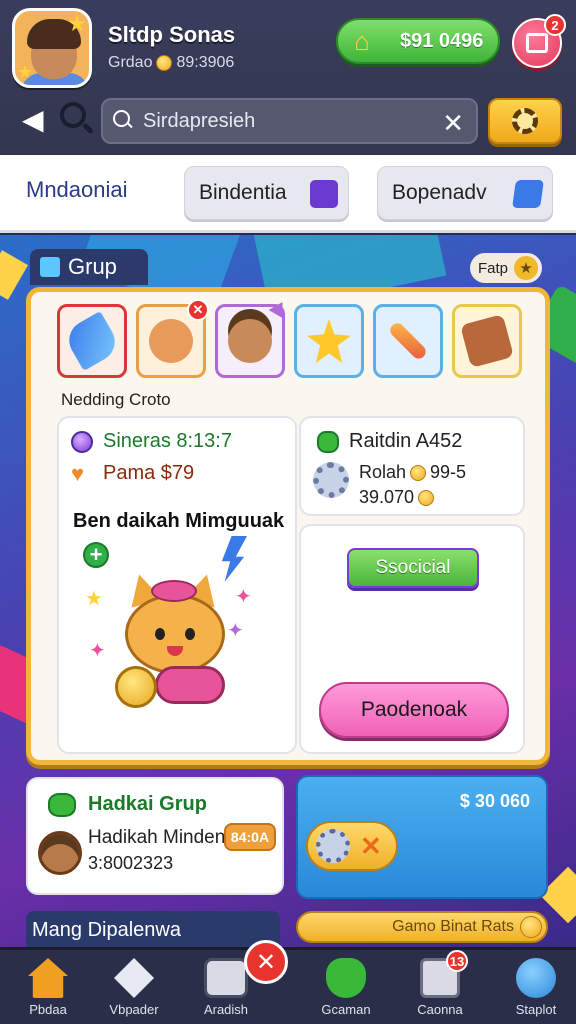  I want to click on clear-icon: ✕, so click(453, 123).